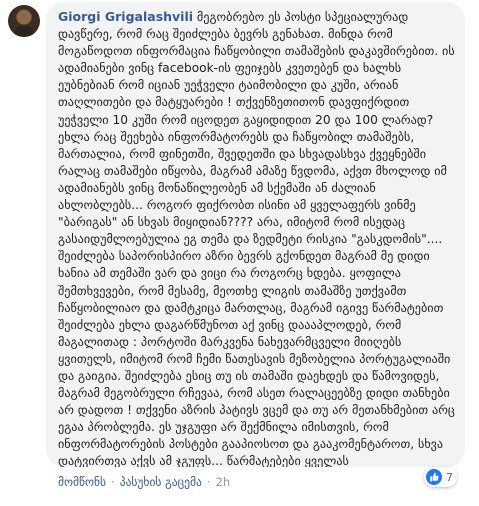  Describe the element at coordinates (434, 477) in the screenshot. I see `like-icon` at that location.